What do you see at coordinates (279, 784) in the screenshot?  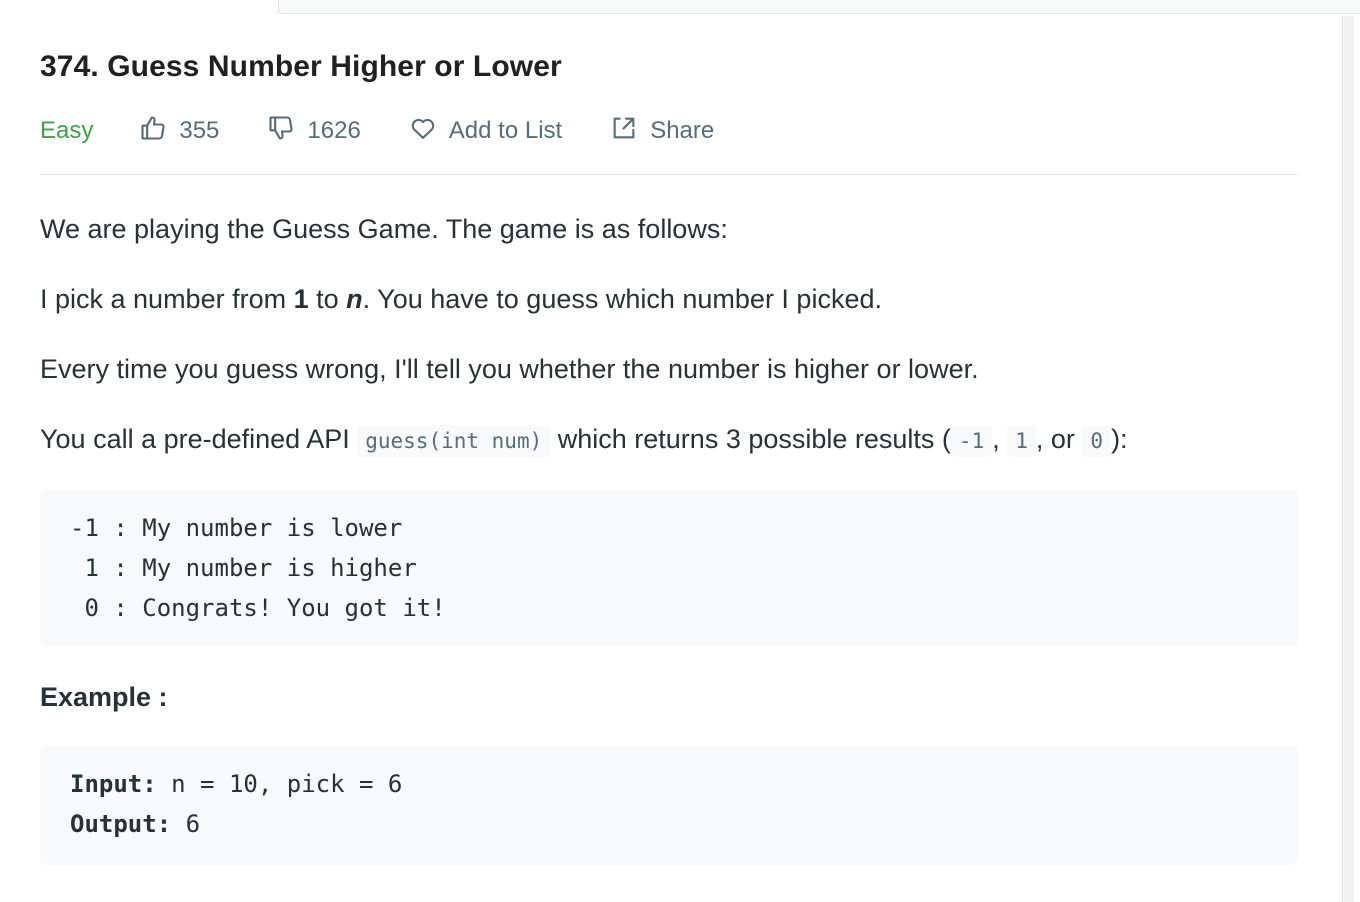 I see `input-value: n = 10, pick = 6` at bounding box center [279, 784].